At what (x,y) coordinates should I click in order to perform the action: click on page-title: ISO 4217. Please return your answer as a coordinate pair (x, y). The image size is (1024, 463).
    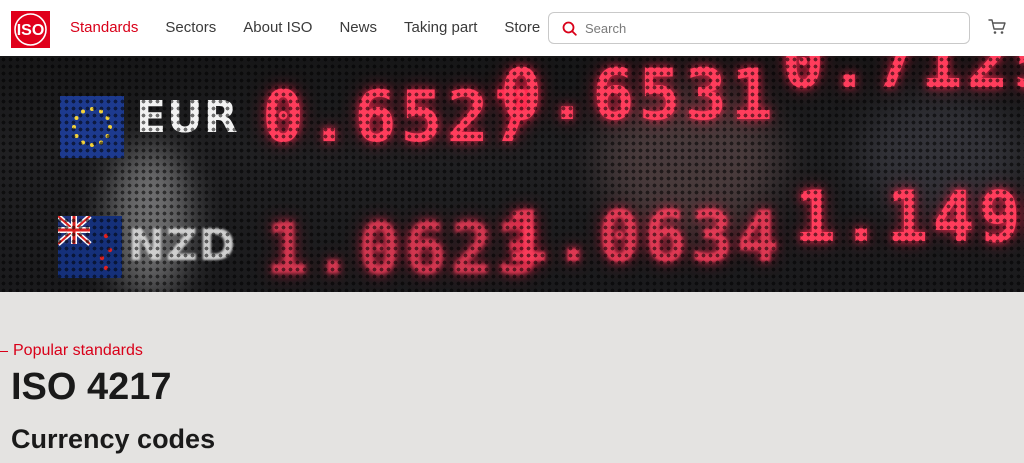
    Looking at the image, I should click on (91, 387).